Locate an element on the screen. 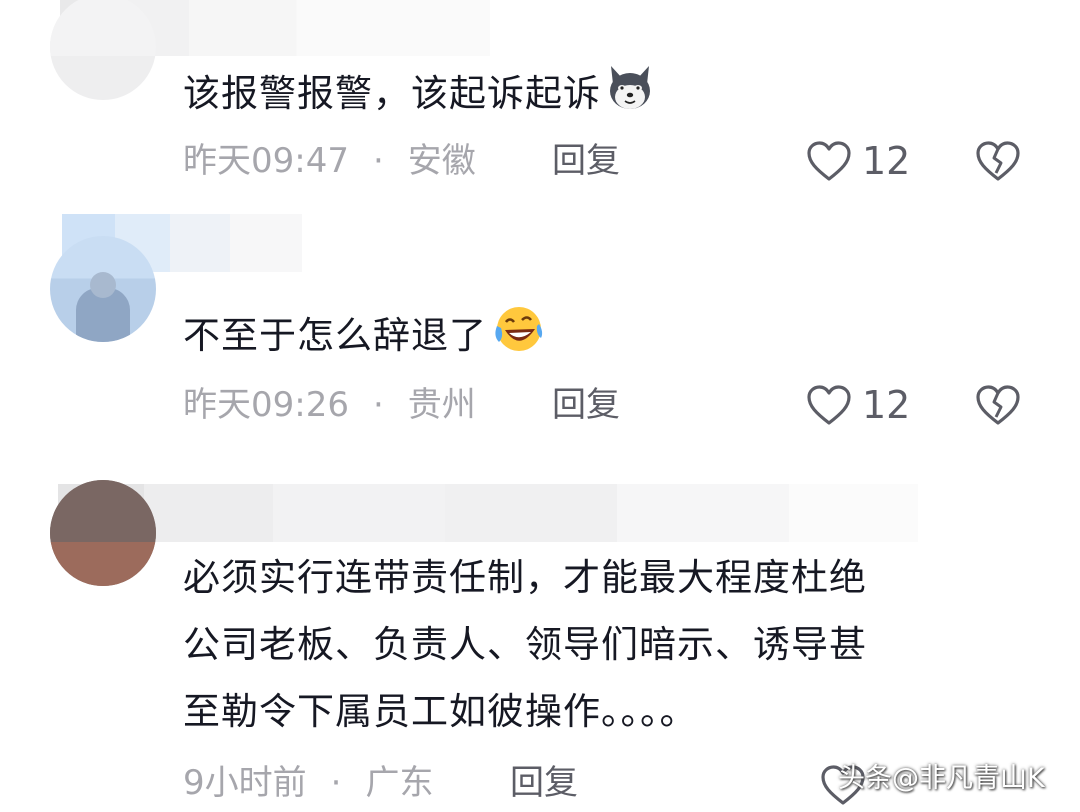  comment-text-line: 公司老板、负责人、领导们暗示、诱导甚 is located at coordinates (525, 644).